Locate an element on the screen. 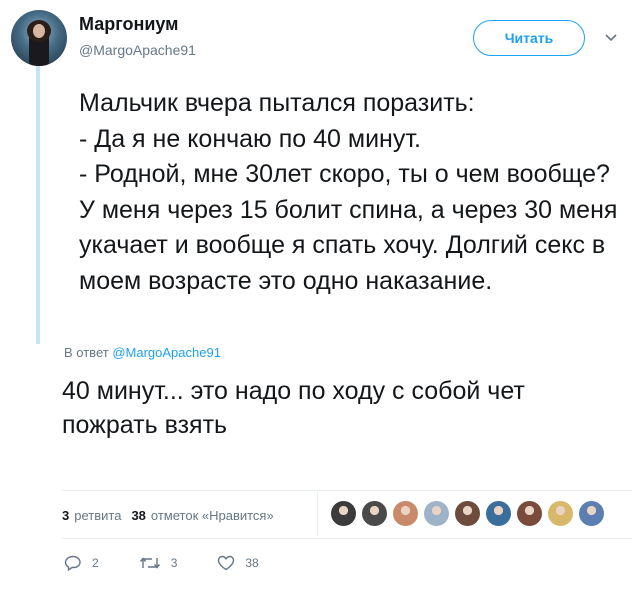 The width and height of the screenshot is (632, 608). author-handle: @MargoApache91 is located at coordinates (137, 50).